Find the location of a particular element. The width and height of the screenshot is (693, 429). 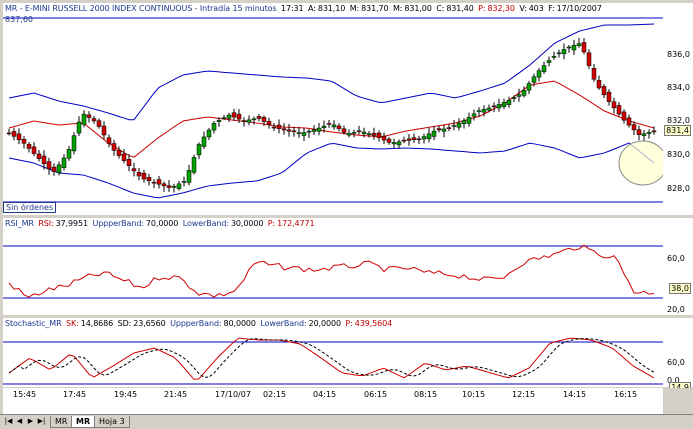

close-value: 831,40 is located at coordinates (460, 8).